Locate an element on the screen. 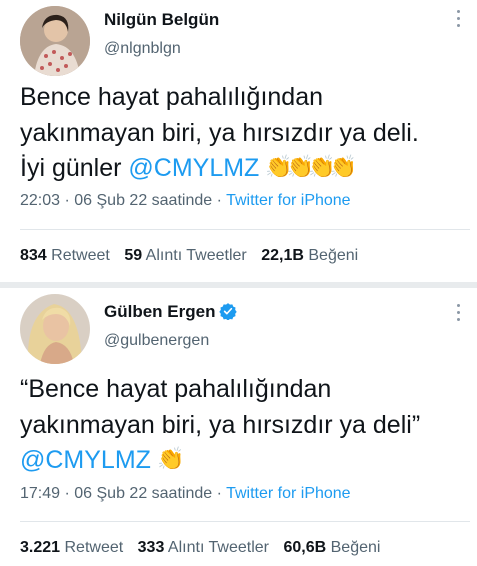 The height and width of the screenshot is (566, 477). verified-badge-icon is located at coordinates (228, 311).